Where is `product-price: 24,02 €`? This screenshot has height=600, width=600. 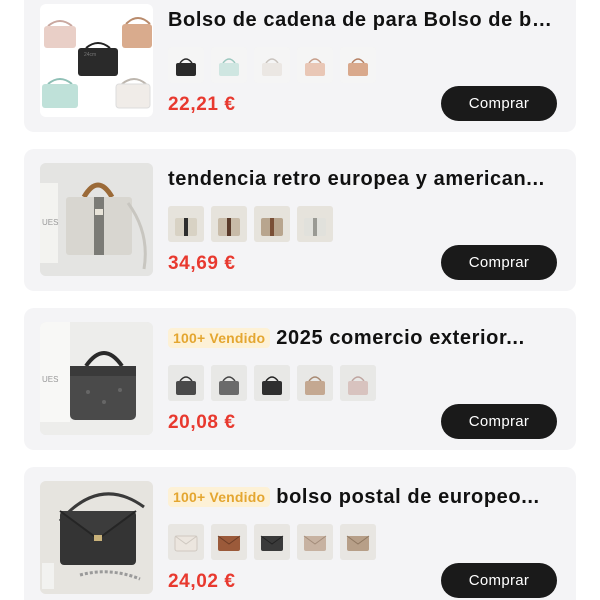 product-price: 24,02 € is located at coordinates (202, 581).